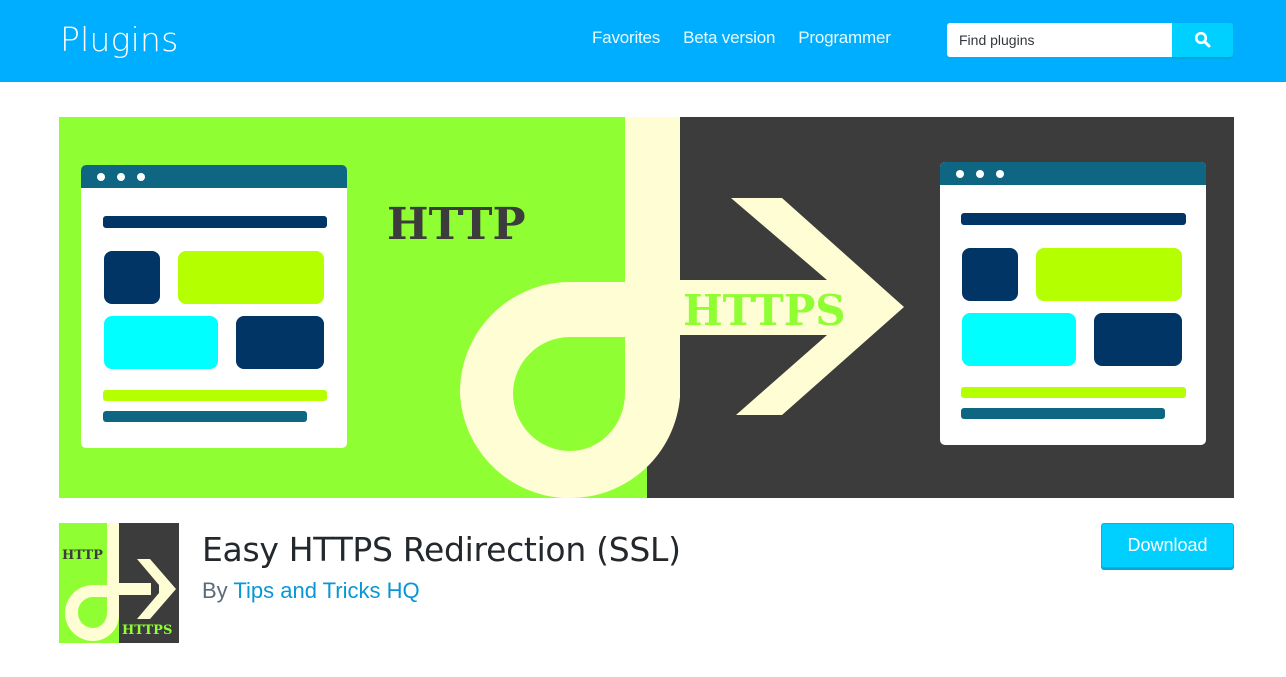 This screenshot has width=1286, height=677. What do you see at coordinates (147, 630) in the screenshot?
I see `plugin-icon-https-label: HTTPS` at bounding box center [147, 630].